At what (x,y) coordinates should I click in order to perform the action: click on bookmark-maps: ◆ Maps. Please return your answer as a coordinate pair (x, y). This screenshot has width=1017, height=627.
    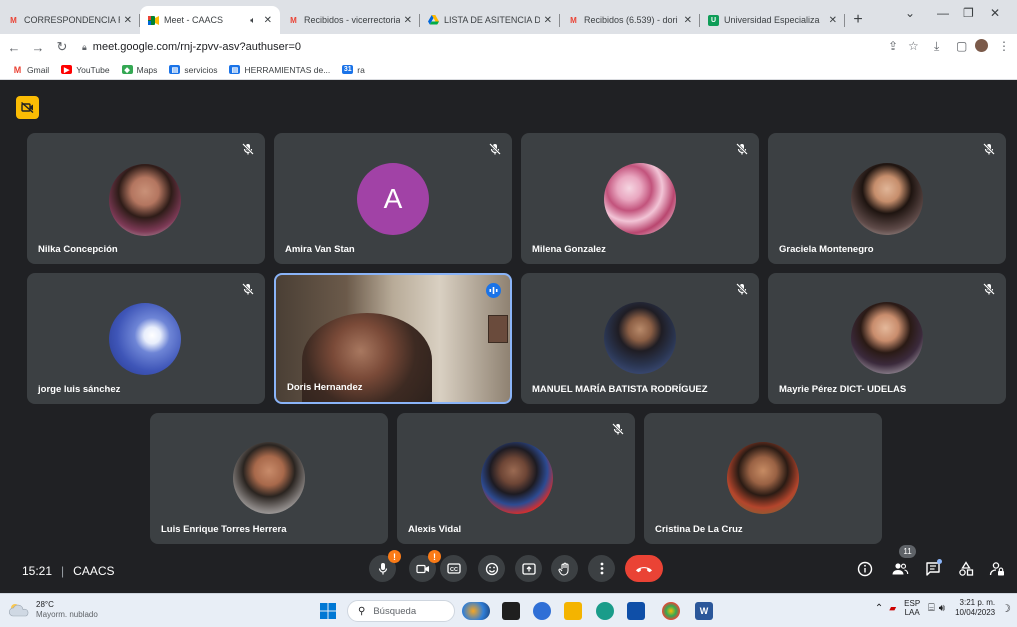
    Looking at the image, I should click on (139, 70).